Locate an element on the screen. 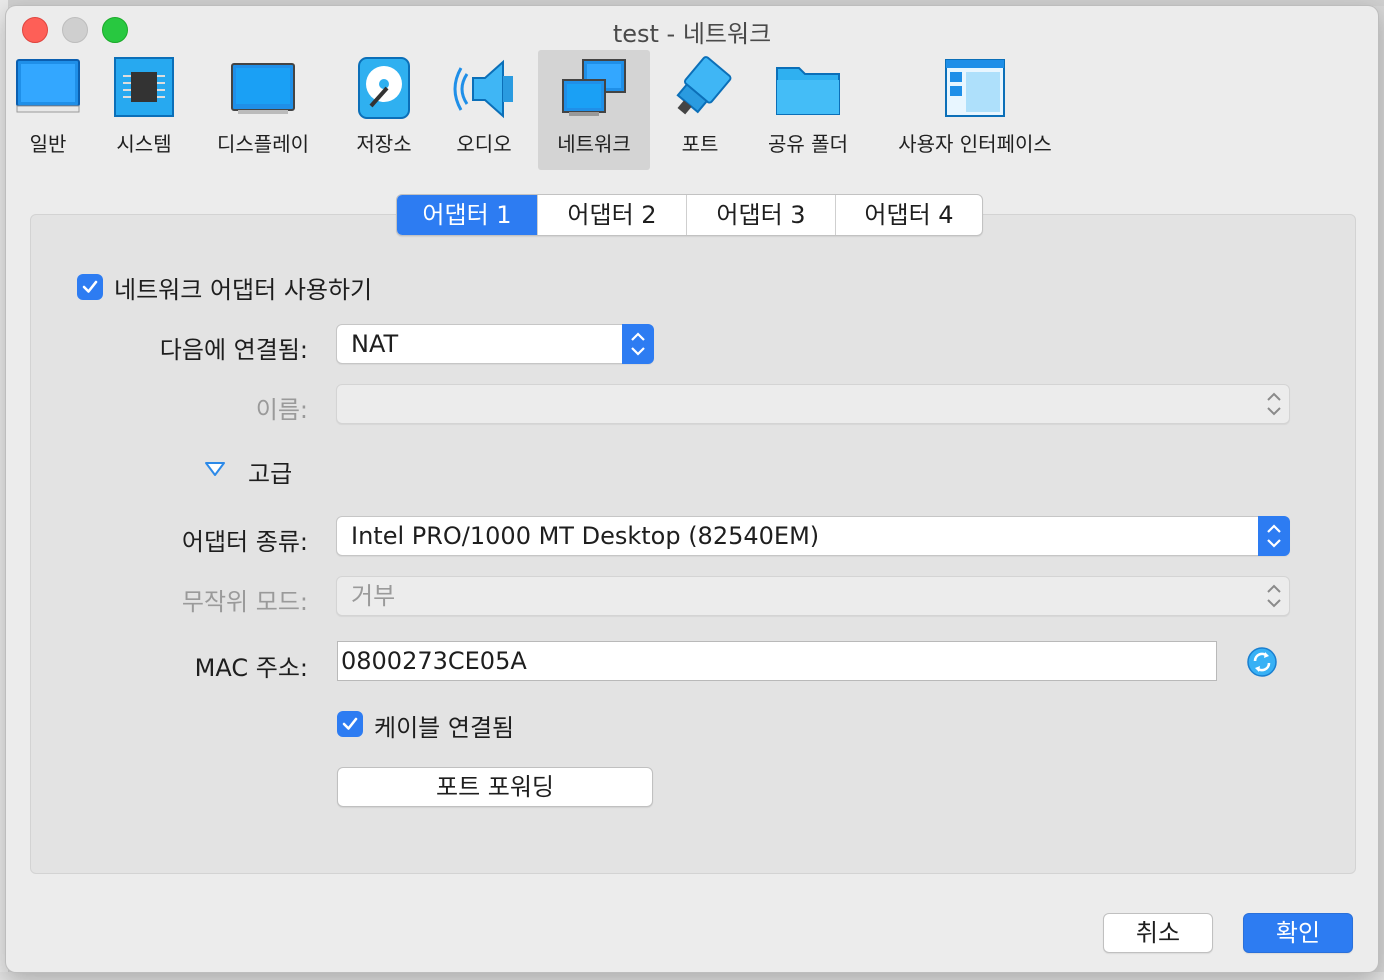 Image resolution: width=1384 pixels, height=980 pixels. adapter-type-value: Intel PRO/1000 MT Desktop (82540EM) is located at coordinates (585, 536).